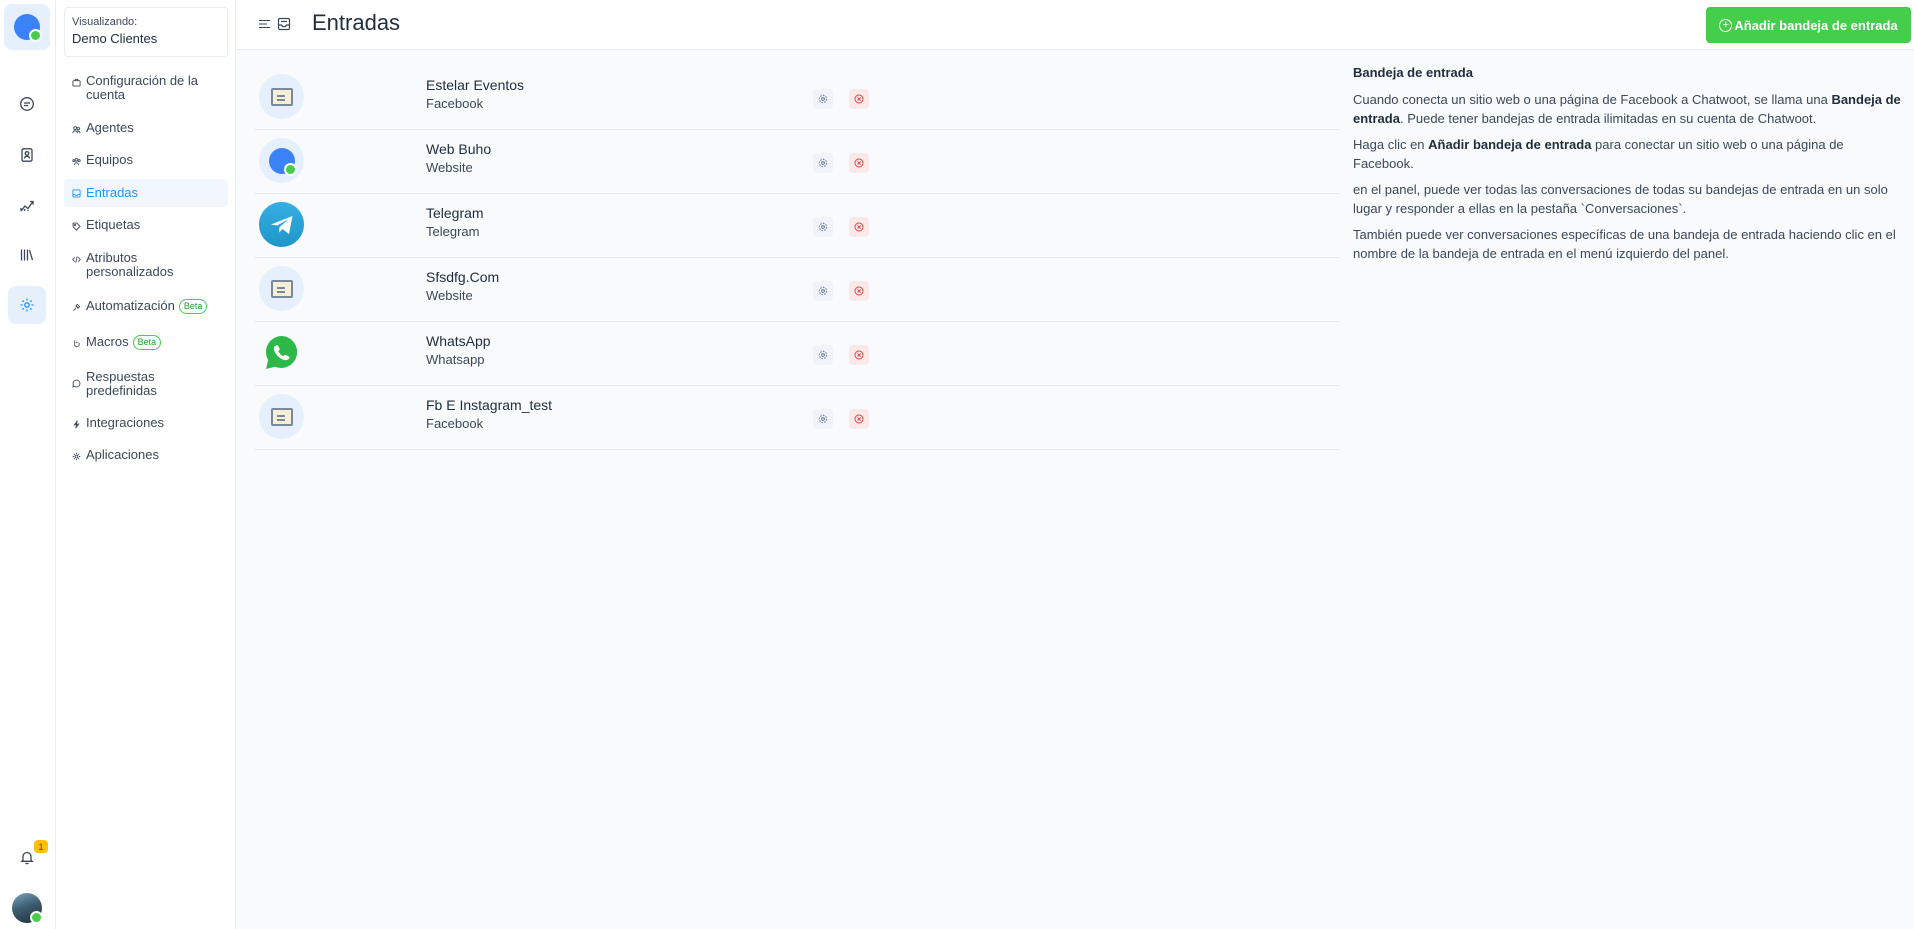 The width and height of the screenshot is (1914, 929). What do you see at coordinates (77, 344) in the screenshot?
I see `macros-icon` at bounding box center [77, 344].